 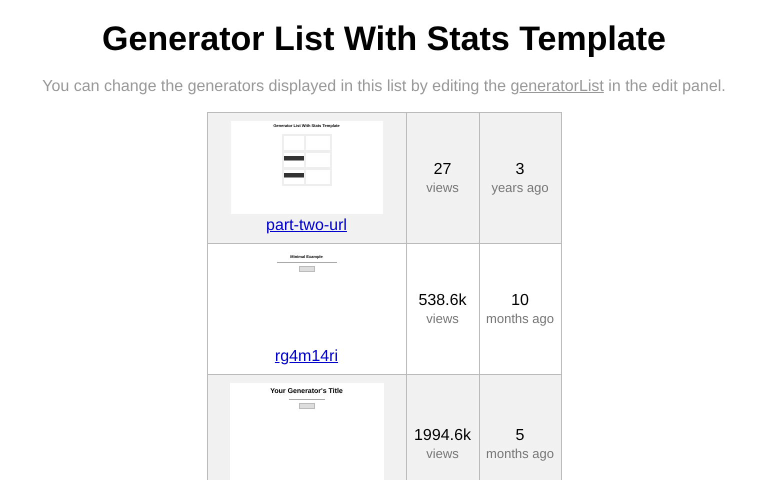 I want to click on intro-text: You can change the generators displayed in this list by editing the generatorList in the edit panel., so click(x=384, y=87).